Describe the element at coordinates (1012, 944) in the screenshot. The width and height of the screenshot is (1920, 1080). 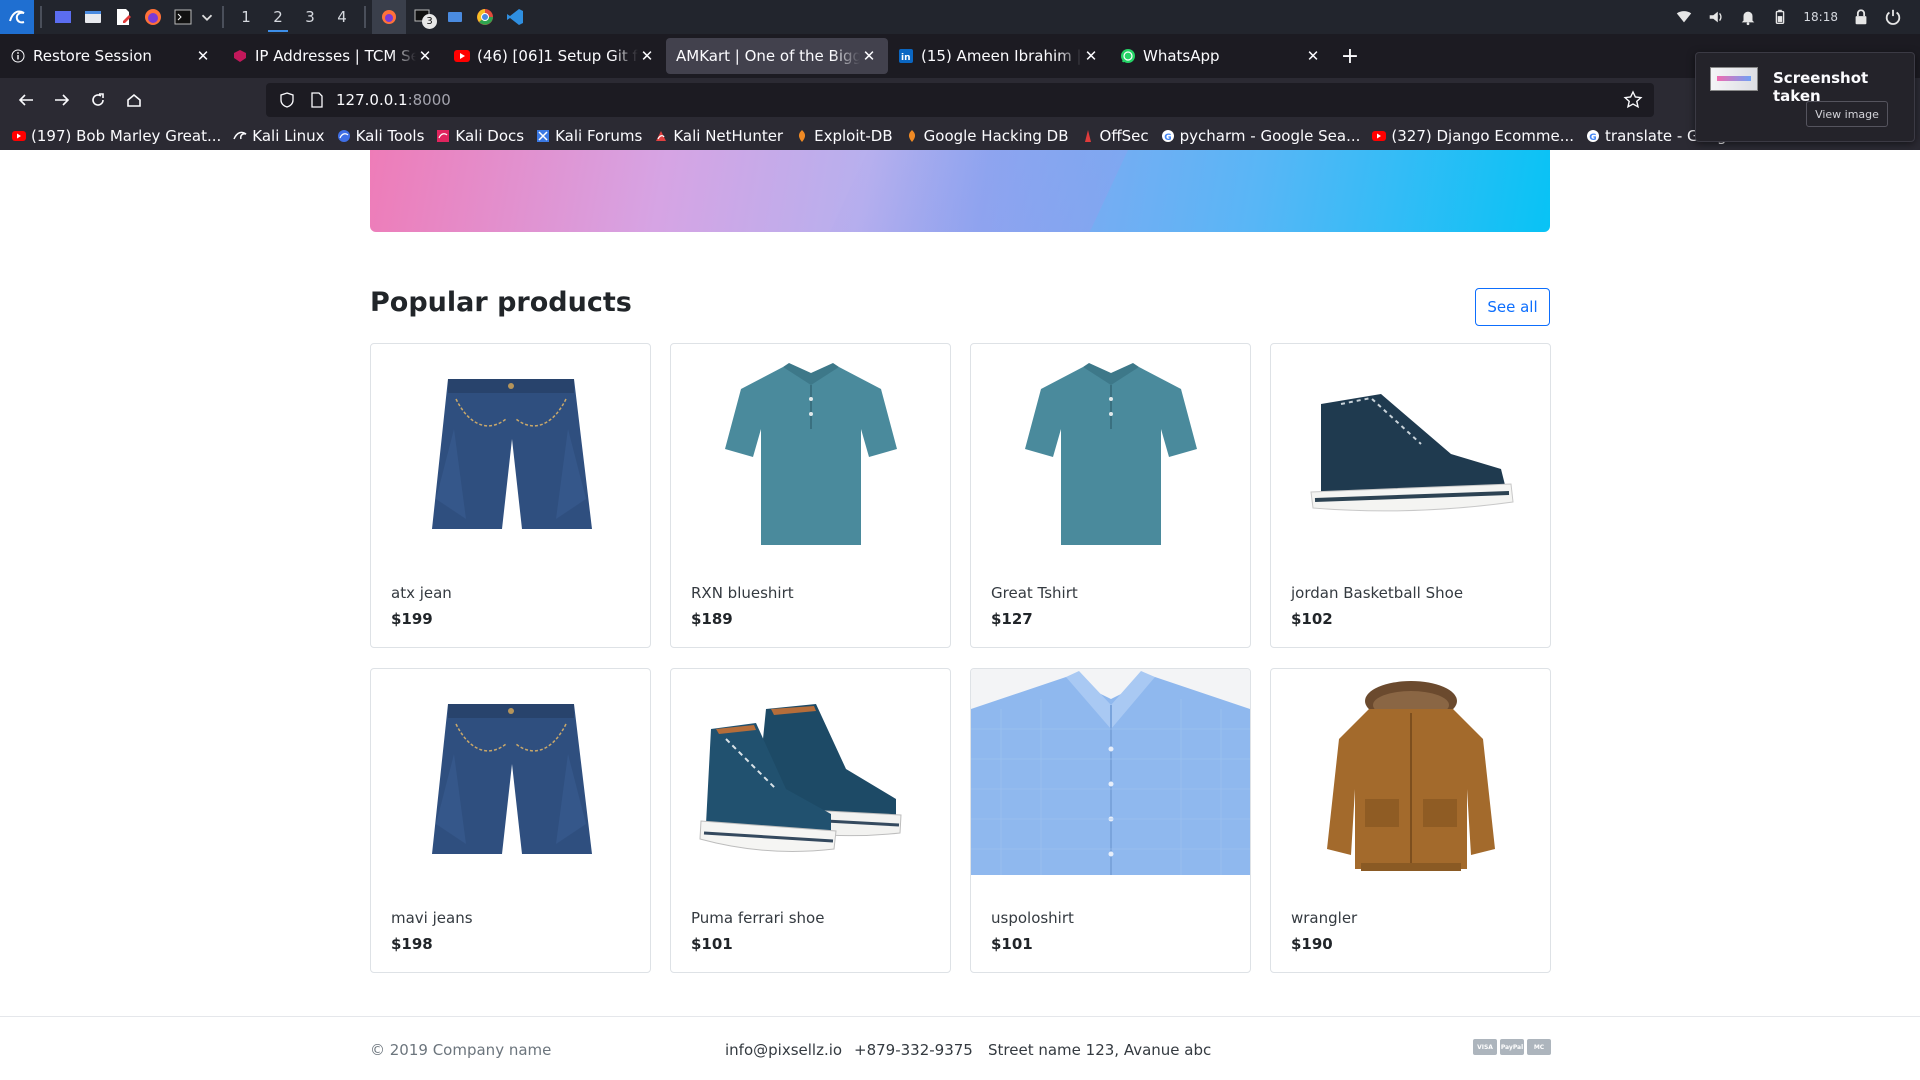
I see `product-price: $101` at that location.